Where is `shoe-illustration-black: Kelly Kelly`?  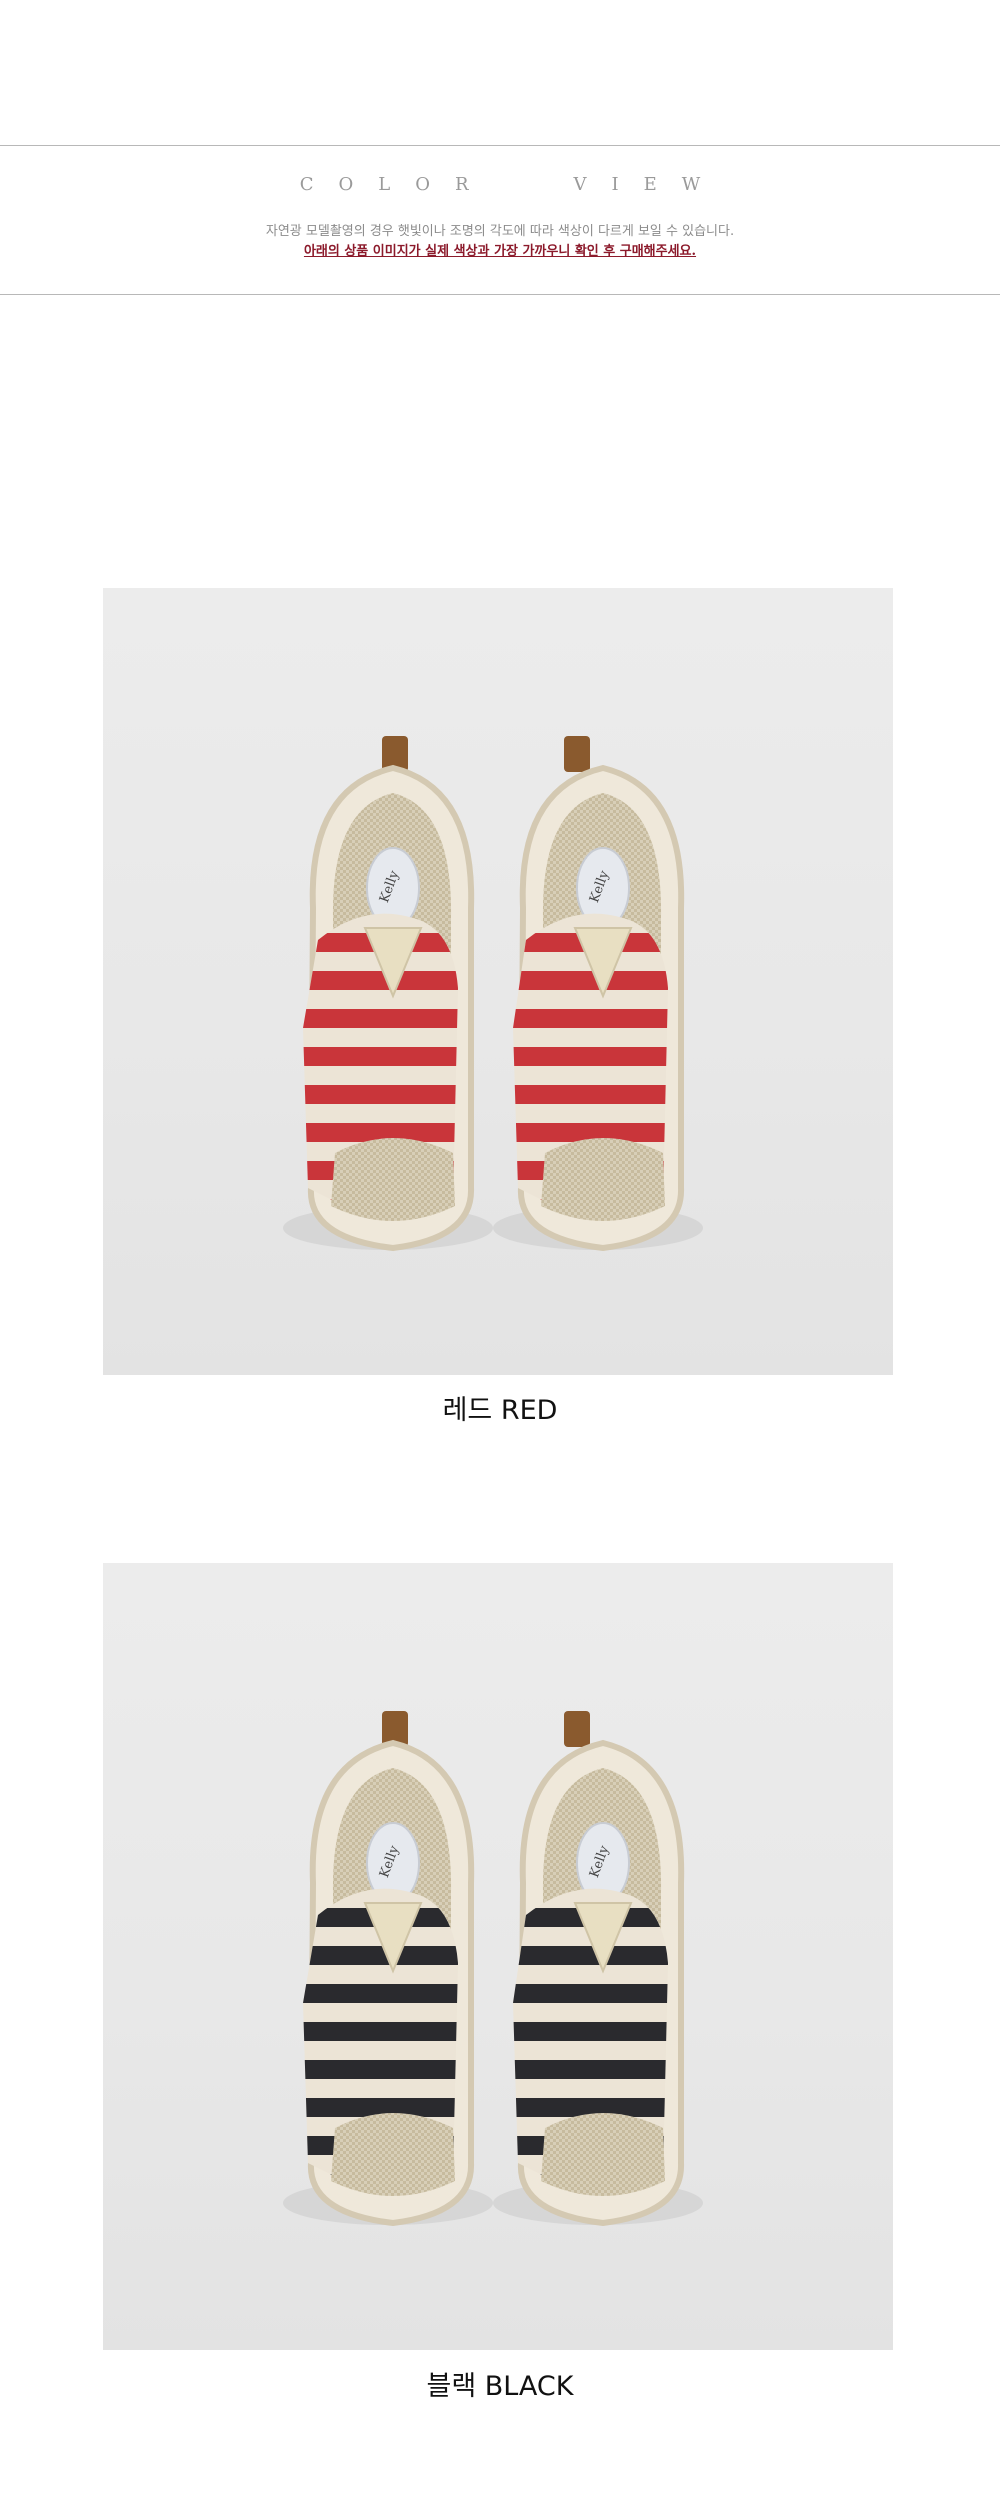
shoe-illustration-black: Kelly Kelly is located at coordinates (493, 1969).